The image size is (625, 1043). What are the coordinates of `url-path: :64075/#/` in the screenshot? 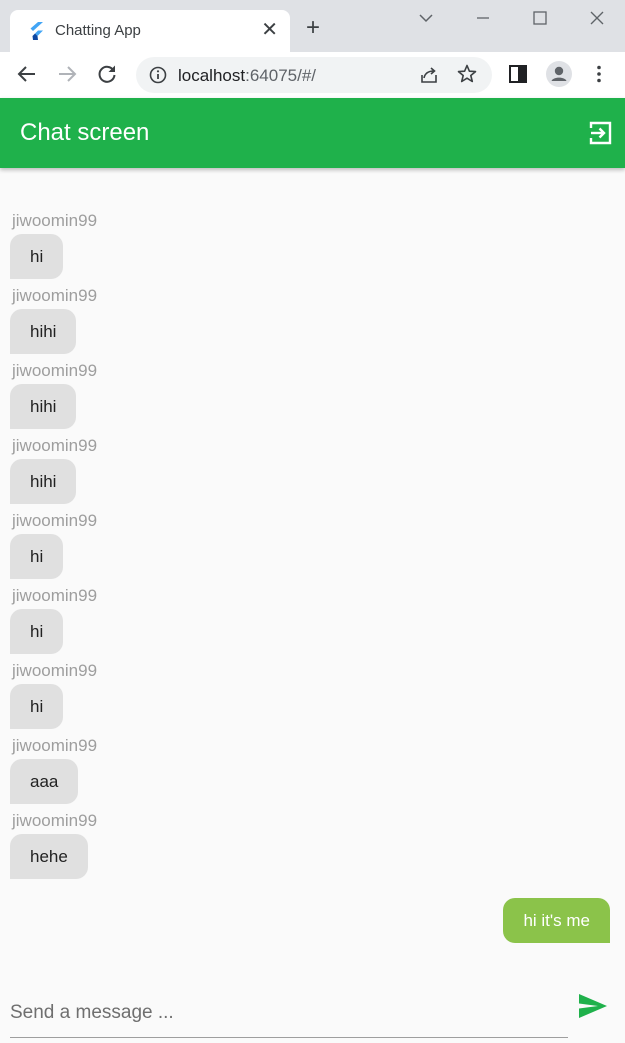 It's located at (281, 75).